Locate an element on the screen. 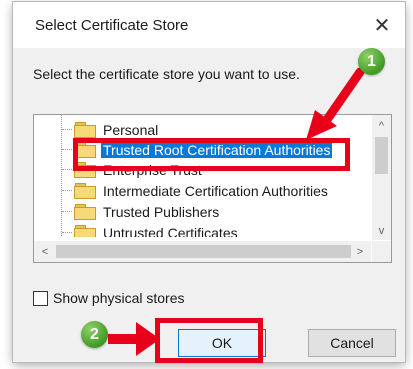 The height and width of the screenshot is (369, 413). scrollbar-corner is located at coordinates (381, 251).